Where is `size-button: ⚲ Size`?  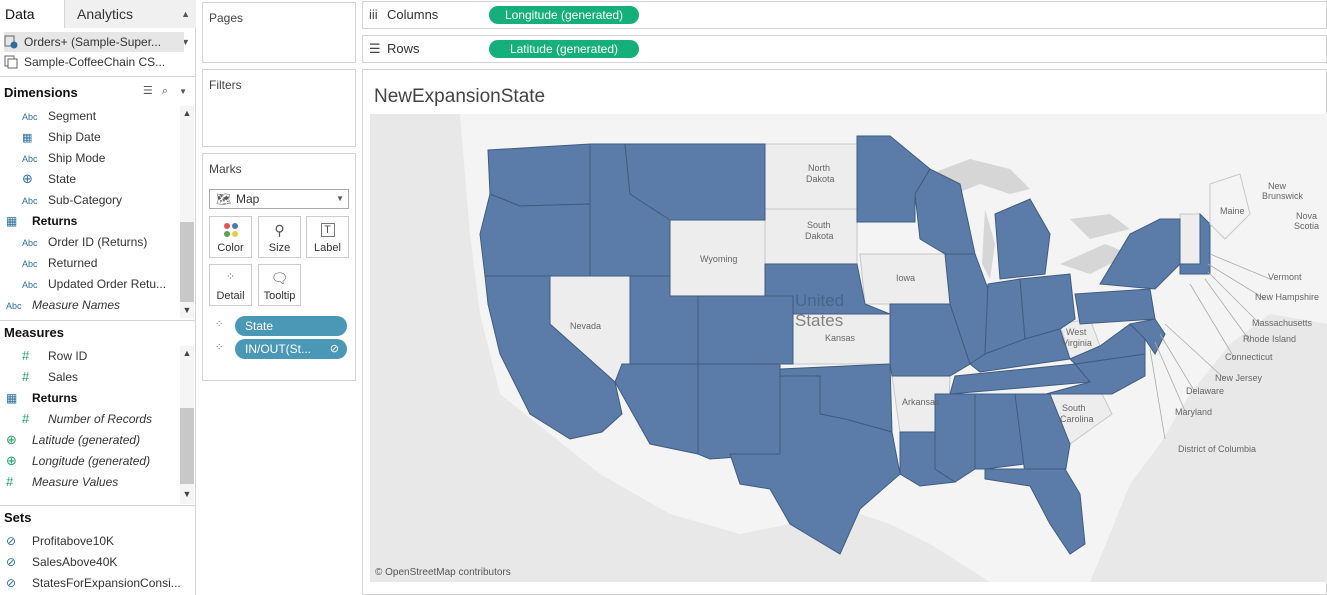
size-button: ⚲ Size is located at coordinates (279, 237).